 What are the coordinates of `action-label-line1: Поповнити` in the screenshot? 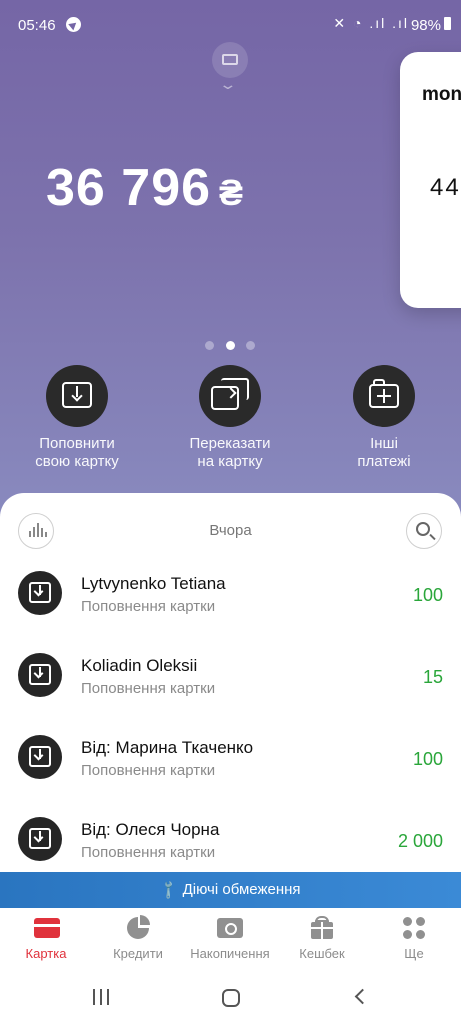 It's located at (77, 443).